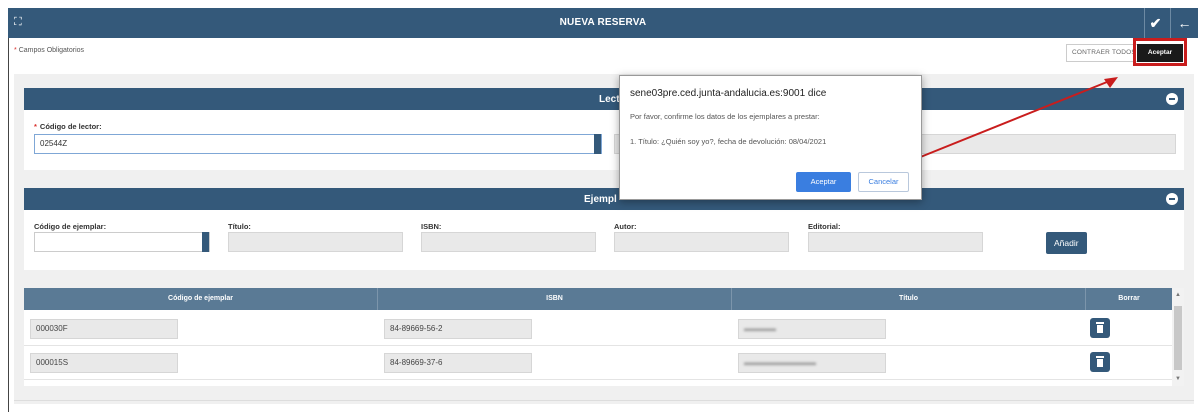  I want to click on scroll-thumb, so click(1178, 338).